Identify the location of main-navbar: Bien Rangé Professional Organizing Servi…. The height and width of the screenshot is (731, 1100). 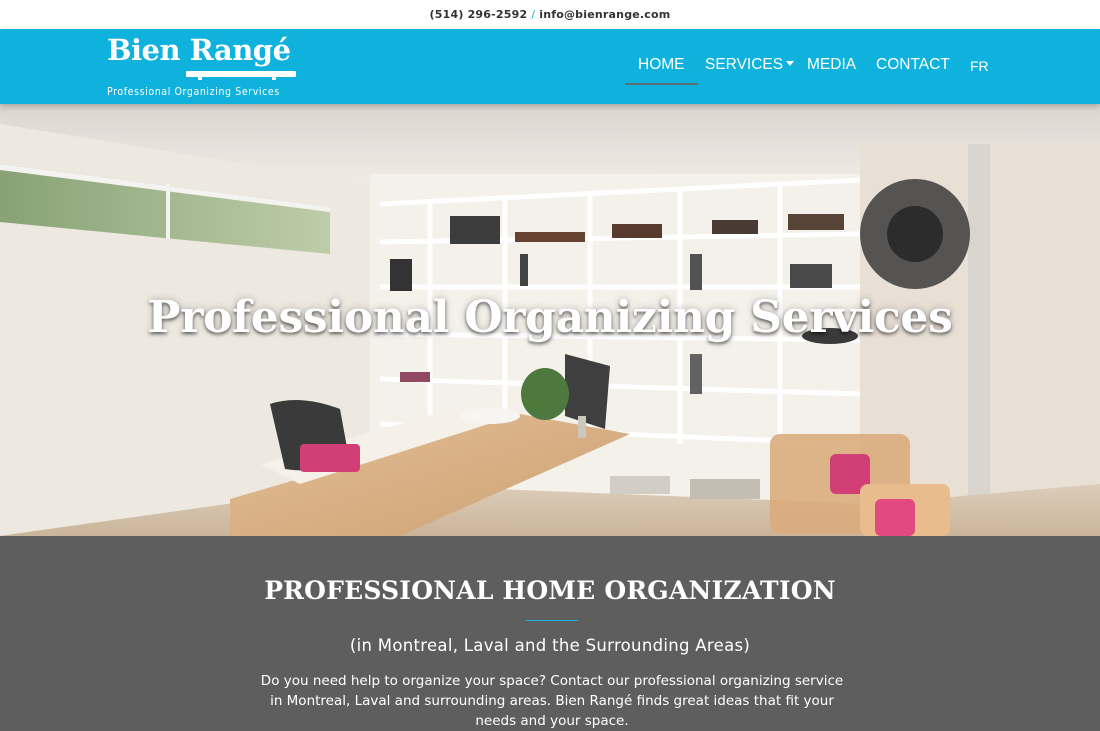
(550, 66).